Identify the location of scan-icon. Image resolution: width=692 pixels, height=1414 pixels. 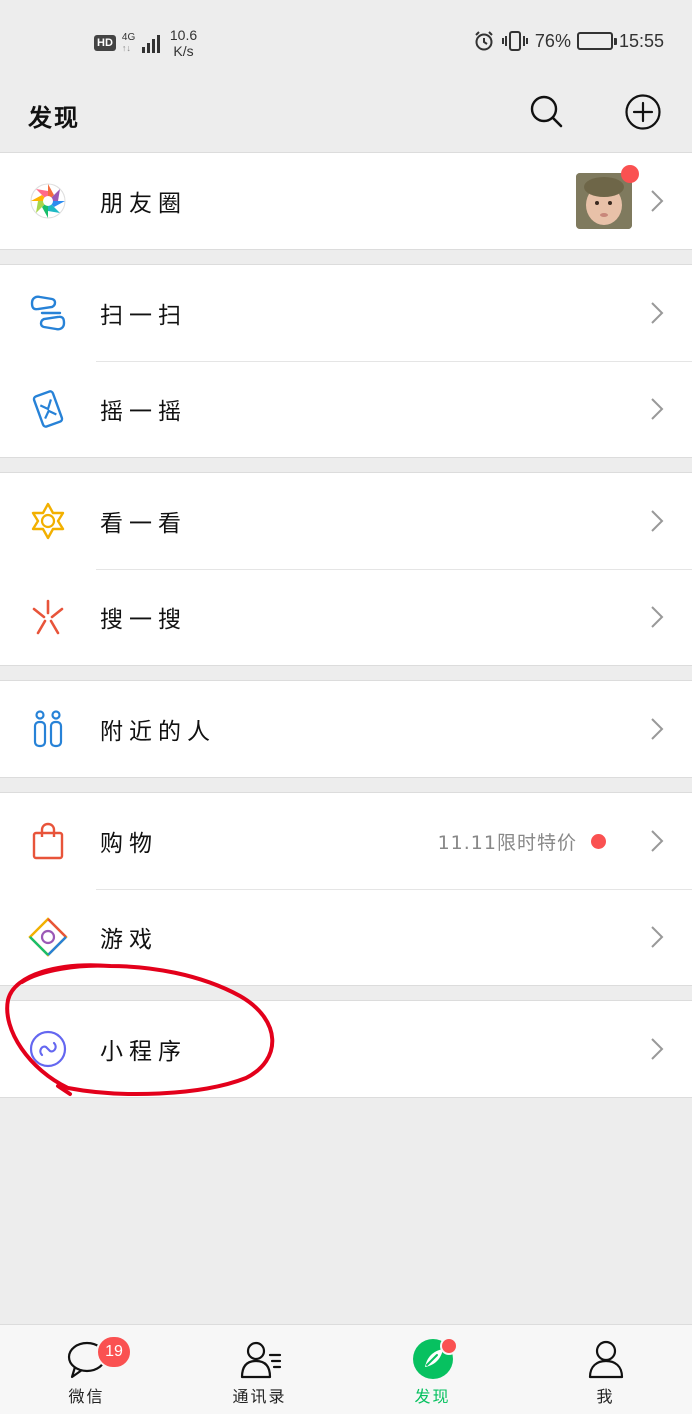
(48, 313).